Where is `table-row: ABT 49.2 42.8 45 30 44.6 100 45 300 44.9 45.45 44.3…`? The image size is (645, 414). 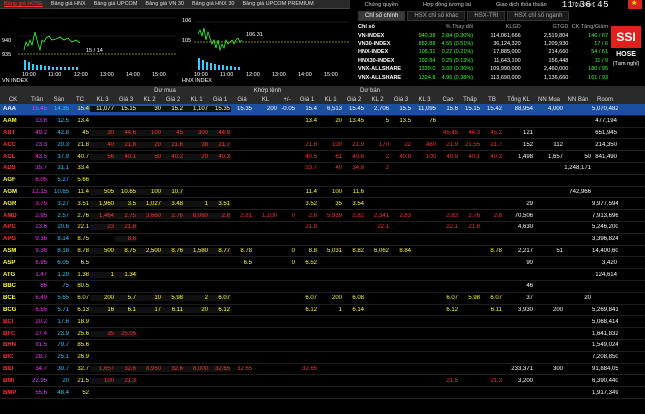
table-row: ABT 49.2 42.8 45 30 44.6 100 45 300 44.9 45.45 44.3… is located at coordinates (322, 134).